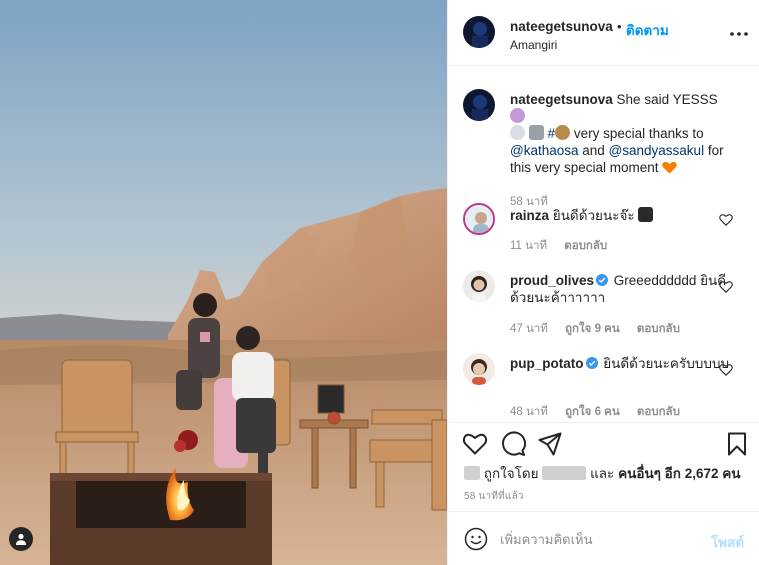  What do you see at coordinates (552, 280) in the screenshot?
I see `comment-username: proud_olives` at bounding box center [552, 280].